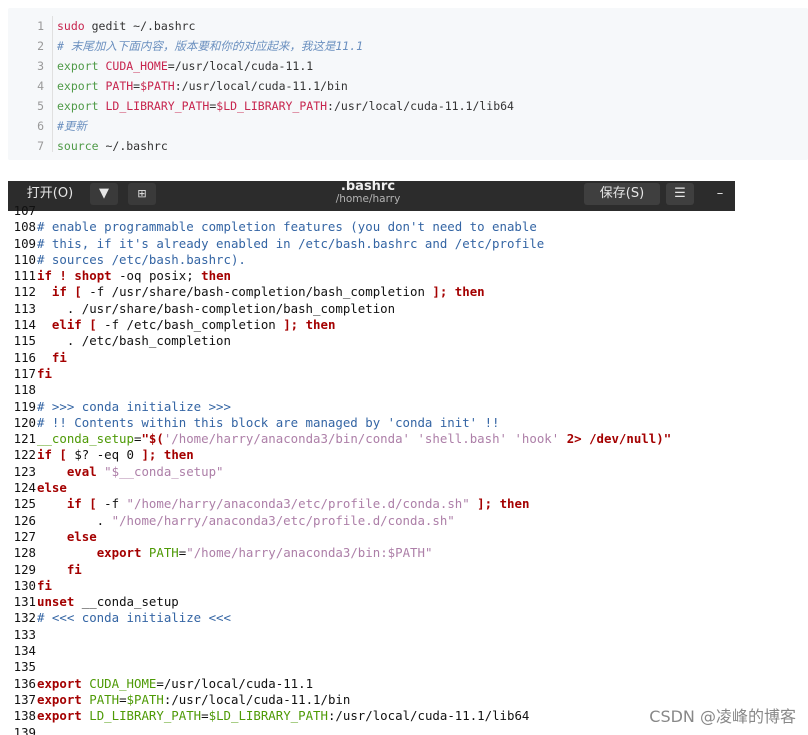 The image size is (808, 735). Describe the element at coordinates (156, 276) in the screenshot. I see `code-token: -oq posix;` at that location.